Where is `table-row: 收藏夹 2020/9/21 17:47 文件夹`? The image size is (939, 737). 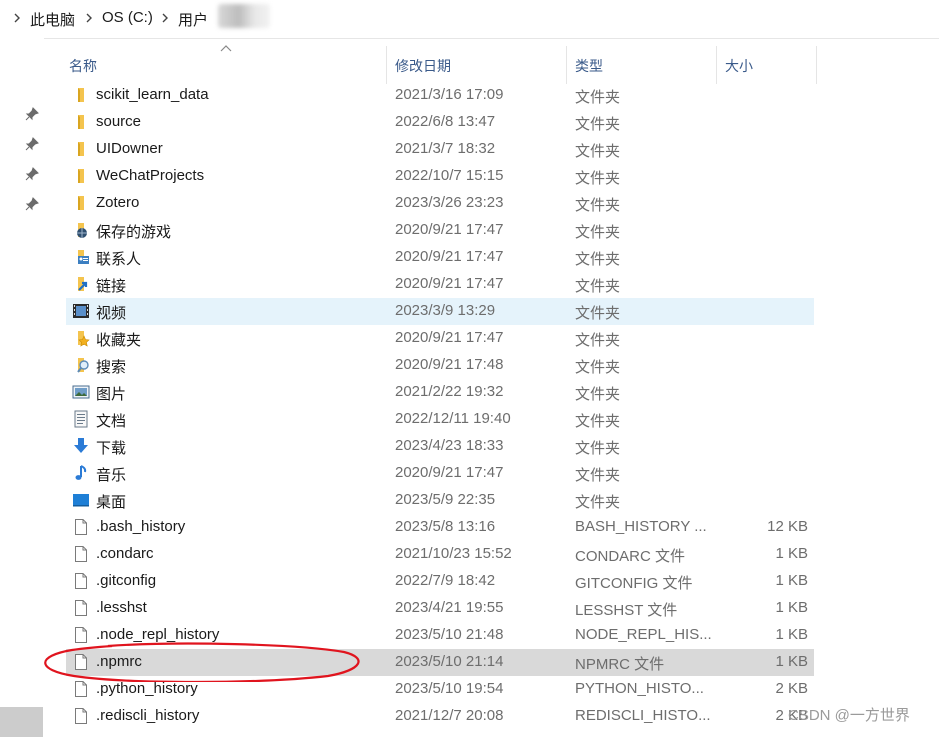
table-row: 收藏夹 2020/9/21 17:47 文件夹 is located at coordinates (440, 338).